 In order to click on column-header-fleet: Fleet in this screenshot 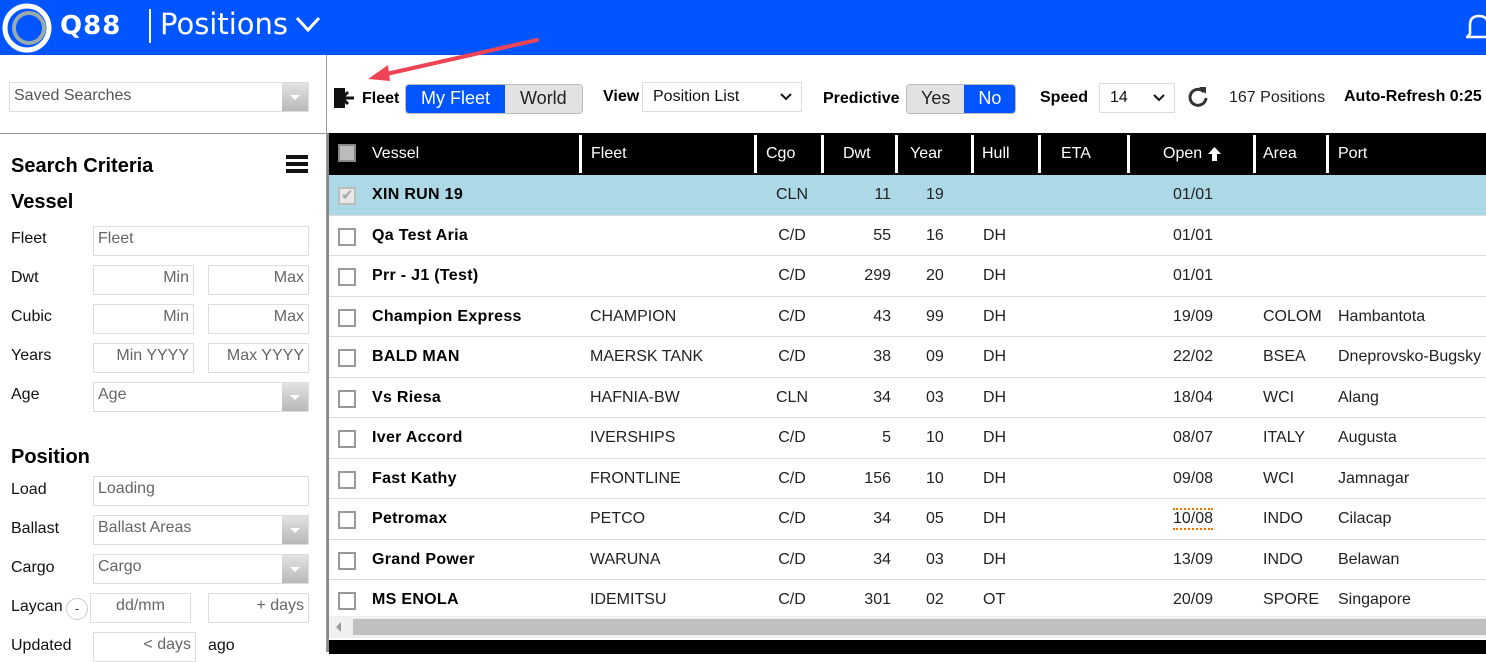, I will do `click(609, 154)`.